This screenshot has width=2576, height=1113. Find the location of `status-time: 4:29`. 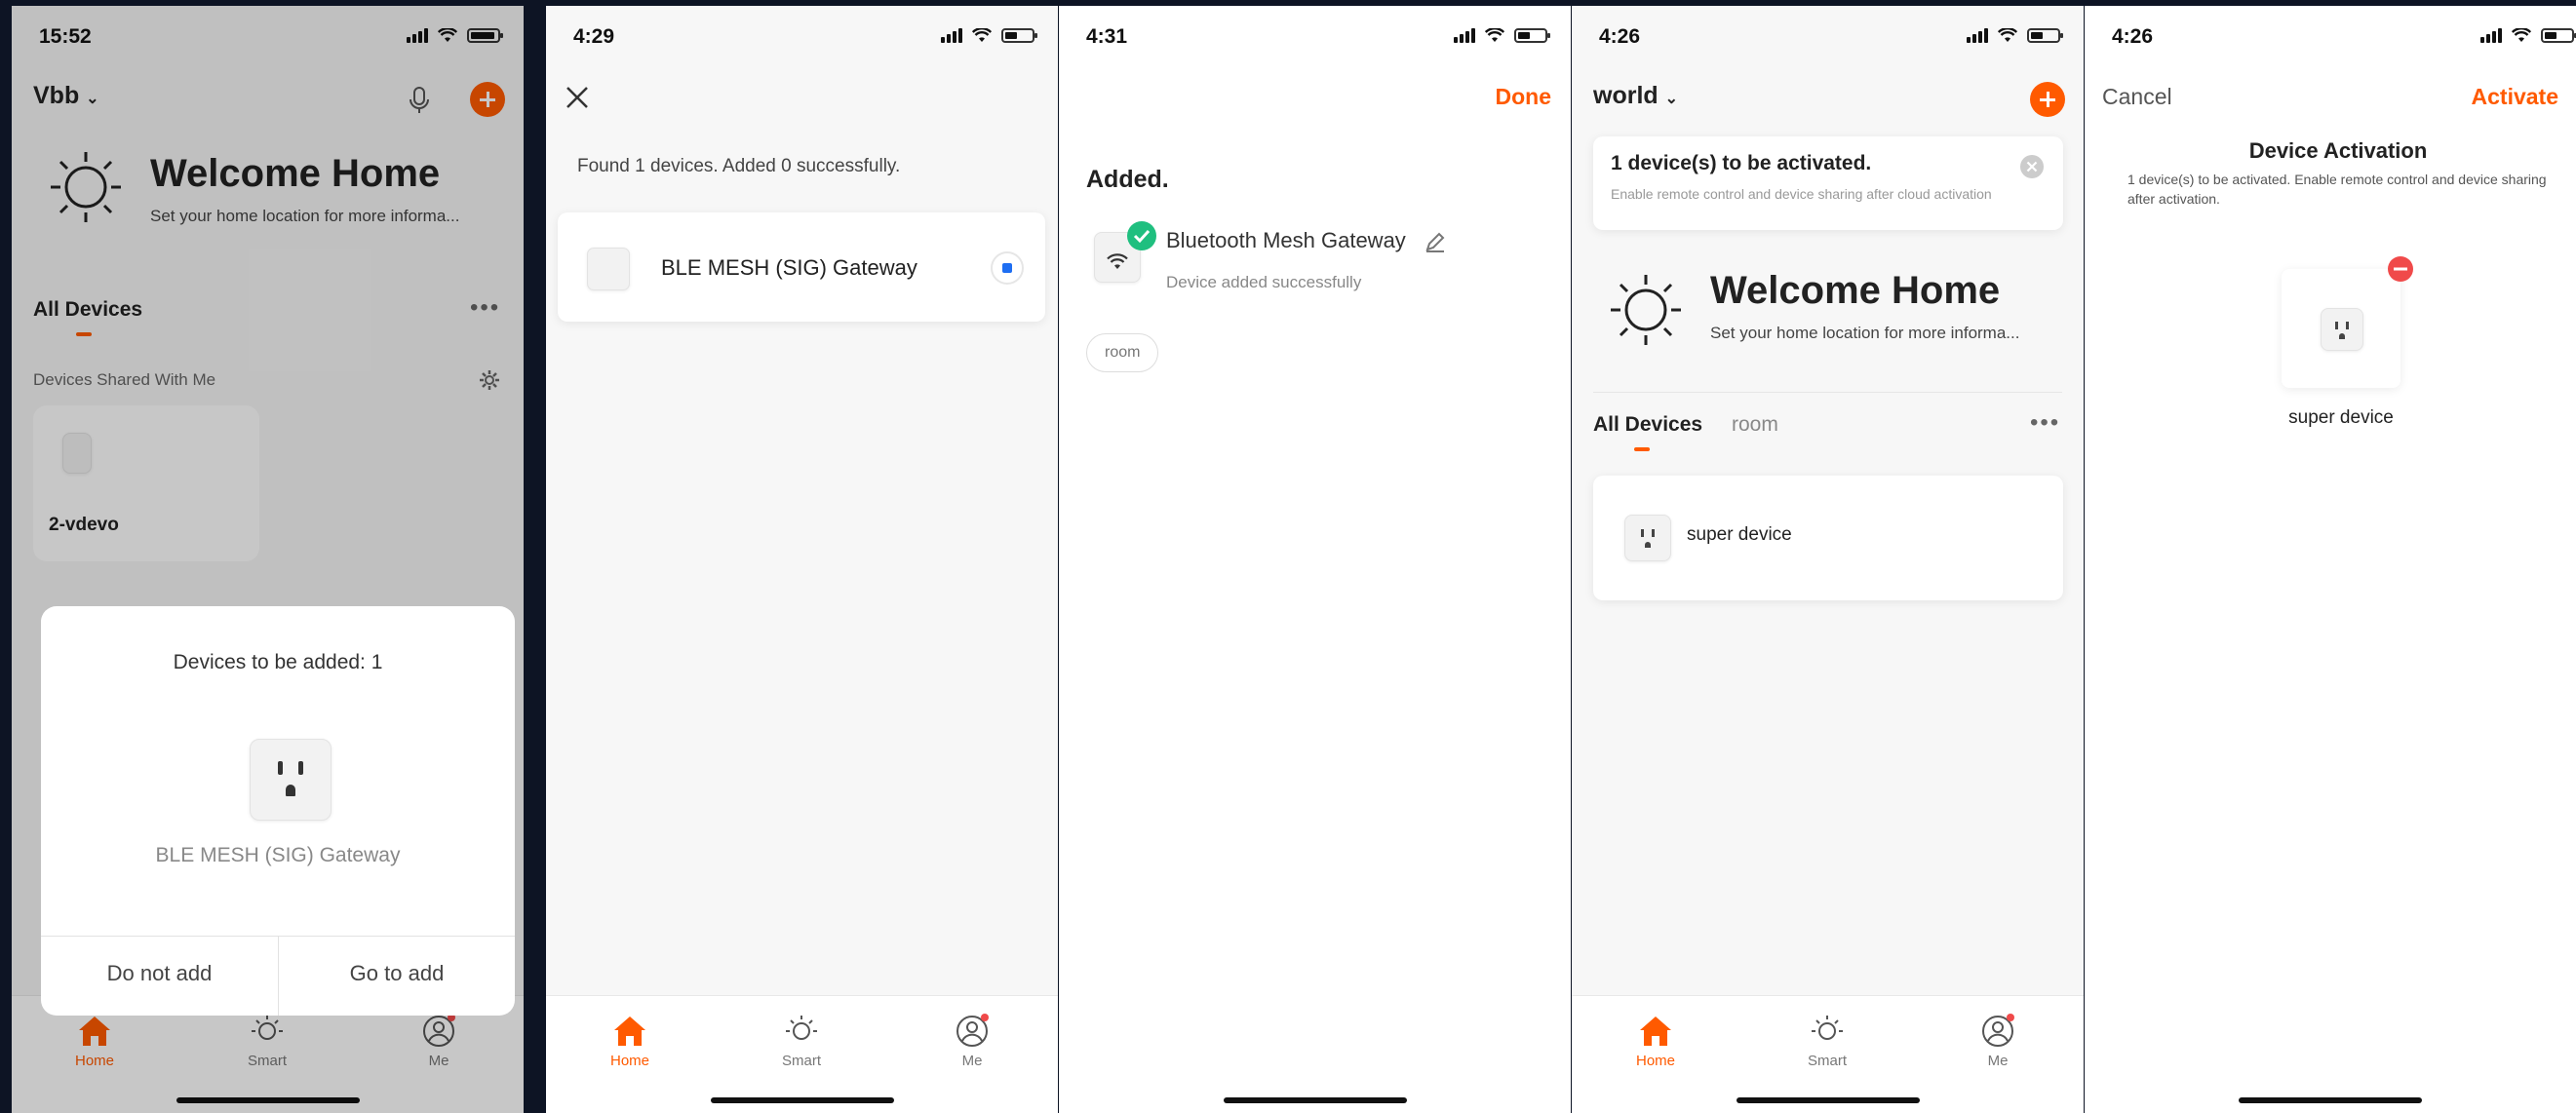

status-time: 4:29 is located at coordinates (594, 36).